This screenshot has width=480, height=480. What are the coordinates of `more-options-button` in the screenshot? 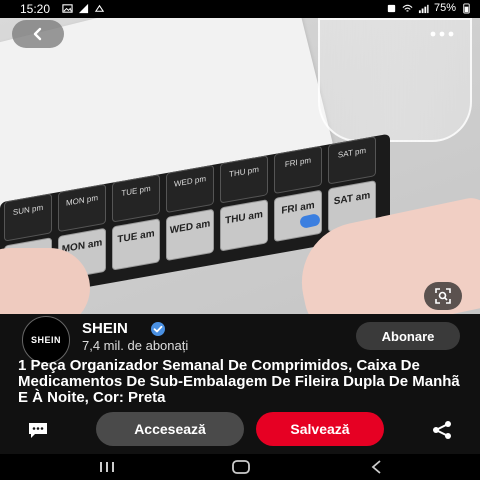 It's located at (442, 34).